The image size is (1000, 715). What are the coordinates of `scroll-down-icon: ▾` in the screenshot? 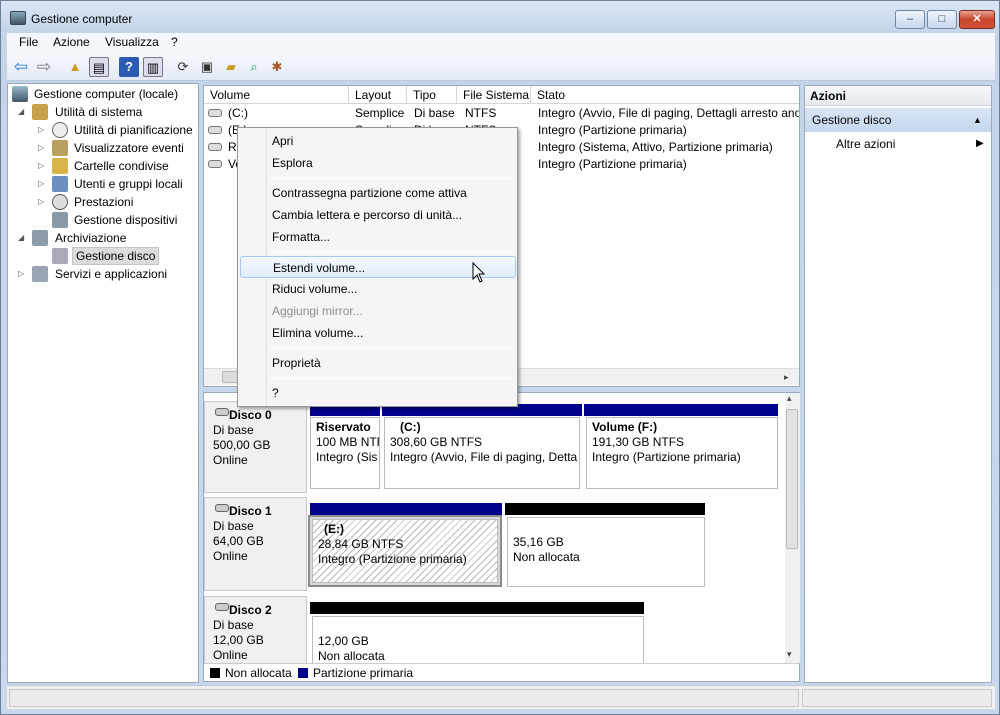 It's located at (789, 654).